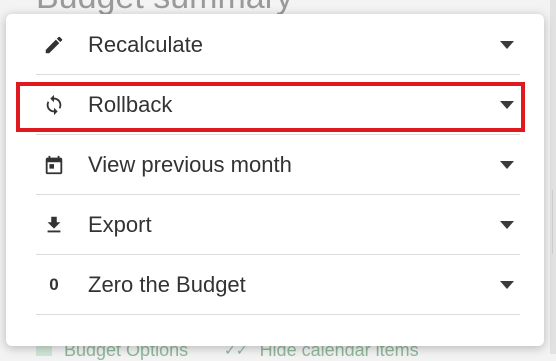 This screenshot has width=556, height=361. Describe the element at coordinates (54, 105) in the screenshot. I see `sync-icon` at that location.